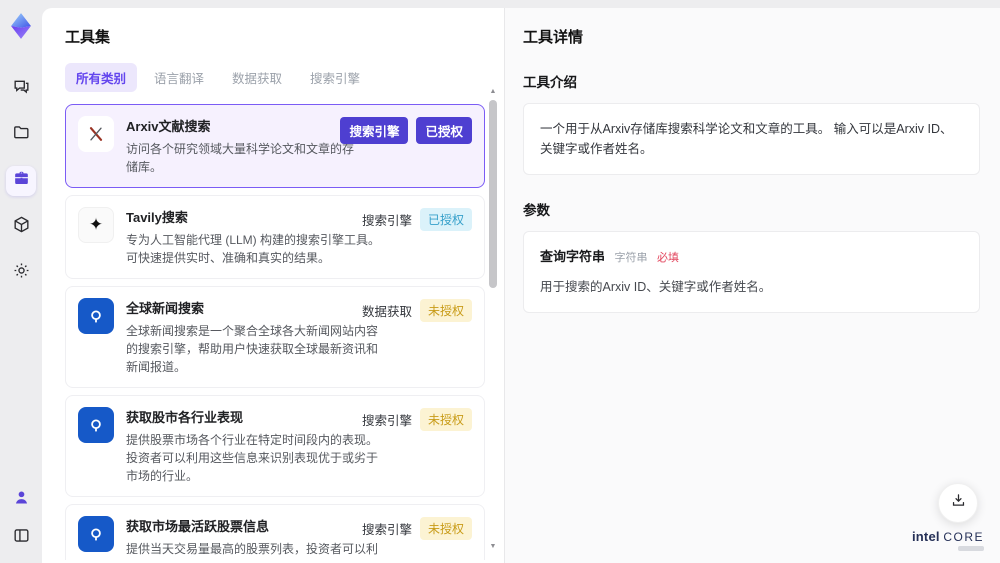 The image size is (1000, 563). I want to click on chat-icon, so click(21, 89).